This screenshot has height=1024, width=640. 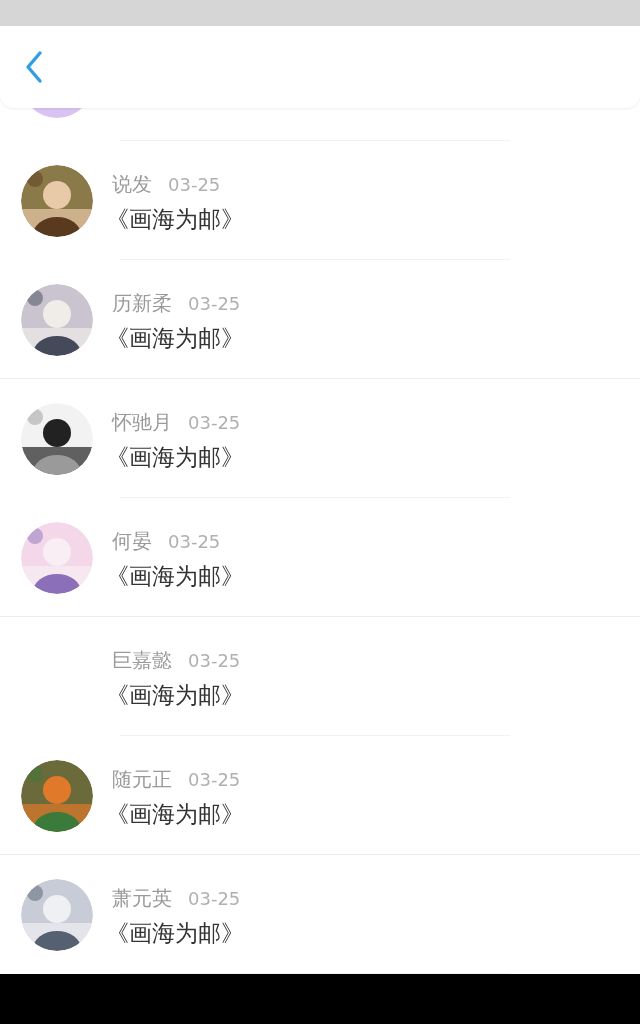 What do you see at coordinates (142, 422) in the screenshot?
I see `user-name: 怀驰月` at bounding box center [142, 422].